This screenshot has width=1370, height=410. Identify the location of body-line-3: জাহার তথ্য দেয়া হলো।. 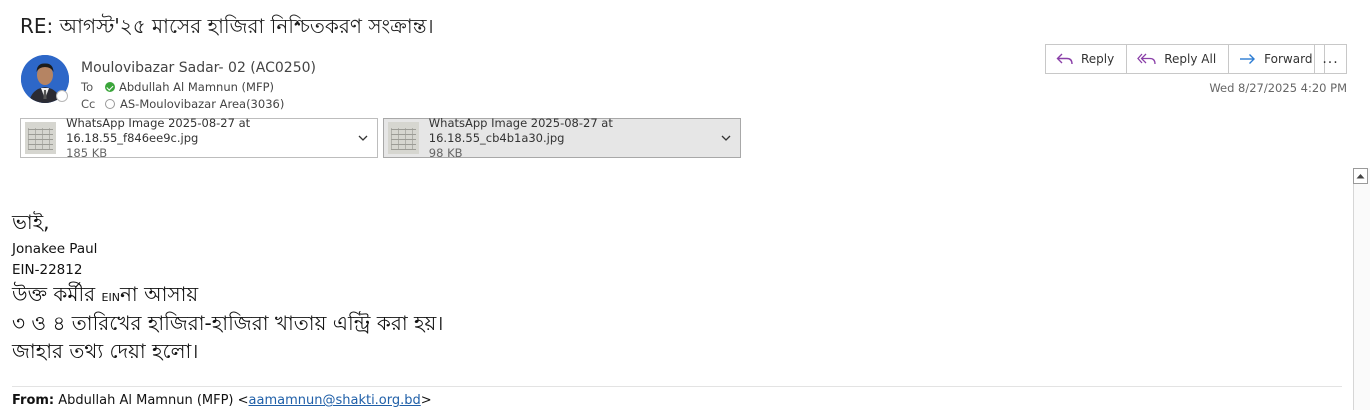
(105, 351).